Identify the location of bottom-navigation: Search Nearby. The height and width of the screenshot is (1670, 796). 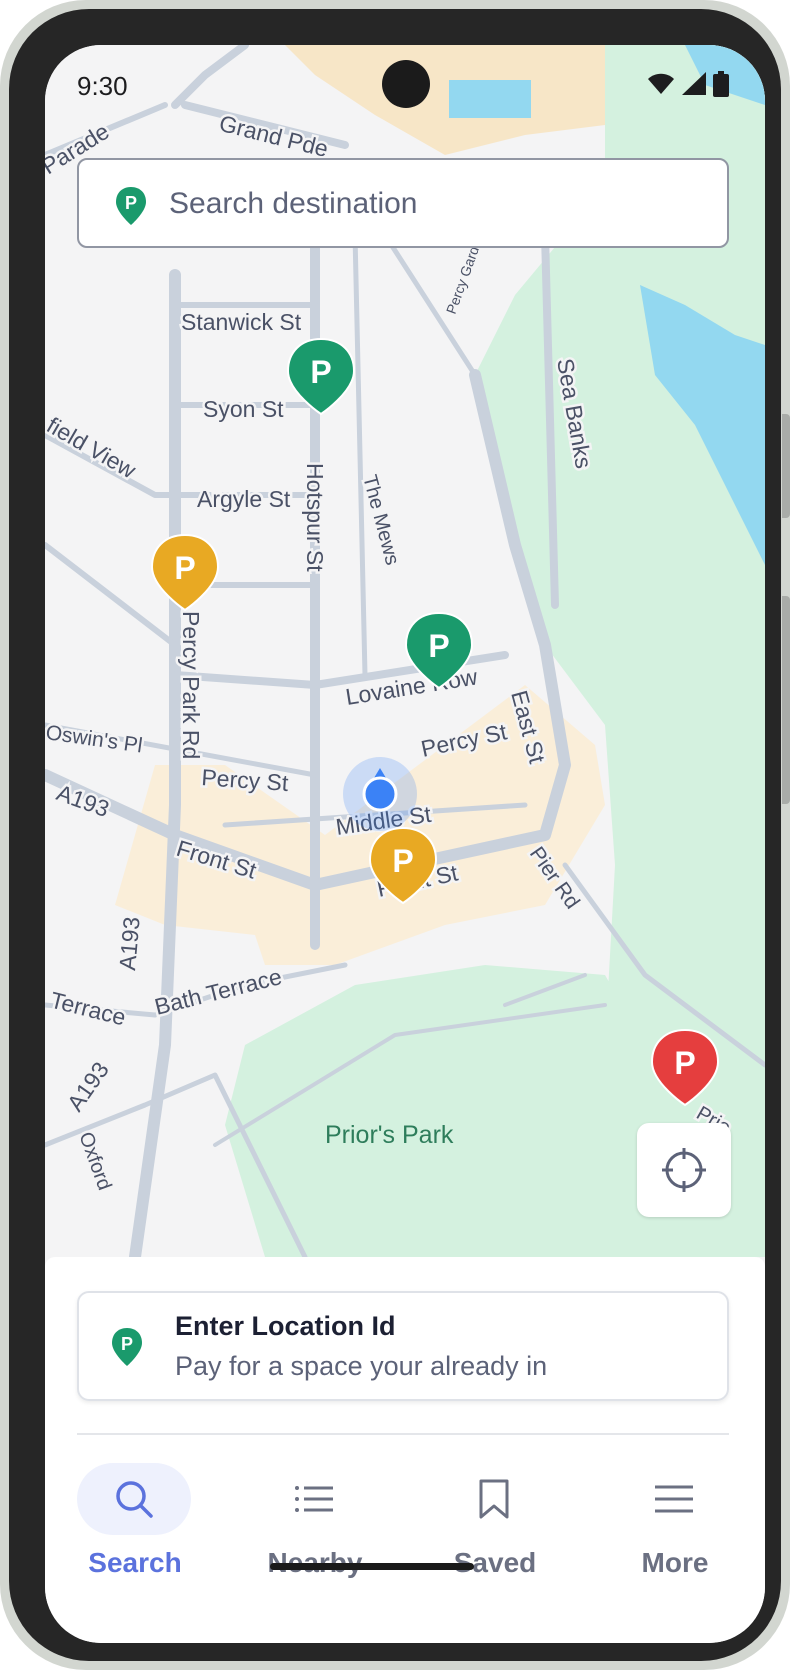
(405, 1528).